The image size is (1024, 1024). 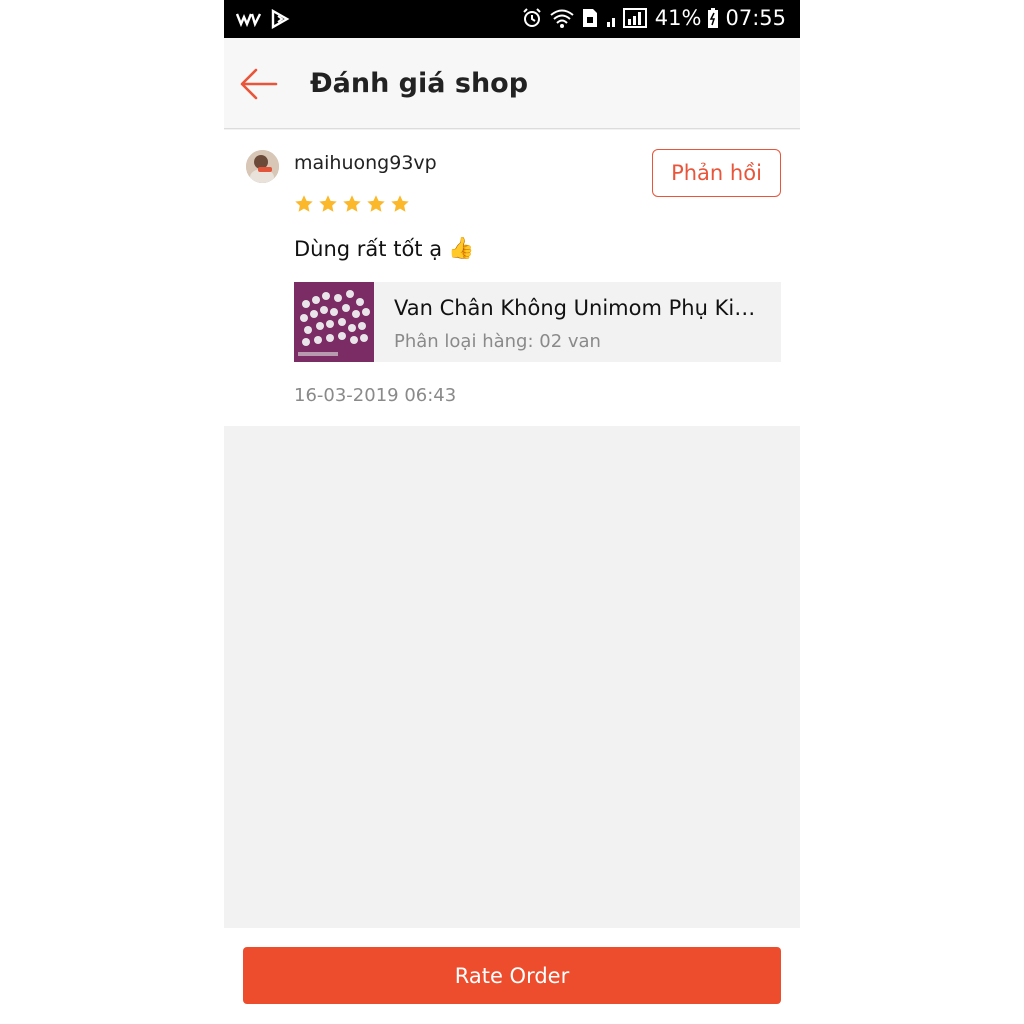 I want to click on review-comment: Dùng rất tốt ạ 👍, so click(x=384, y=248).